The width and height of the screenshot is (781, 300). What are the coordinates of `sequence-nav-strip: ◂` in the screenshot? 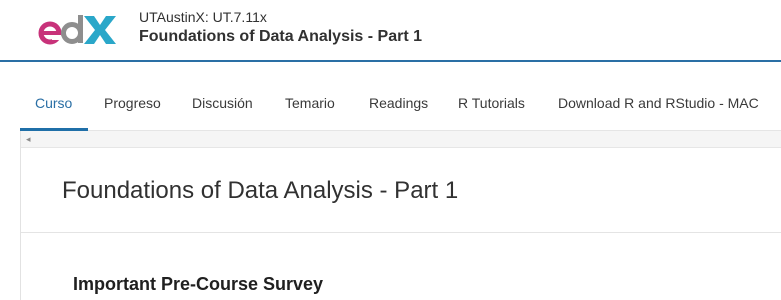 It's located at (401, 139).